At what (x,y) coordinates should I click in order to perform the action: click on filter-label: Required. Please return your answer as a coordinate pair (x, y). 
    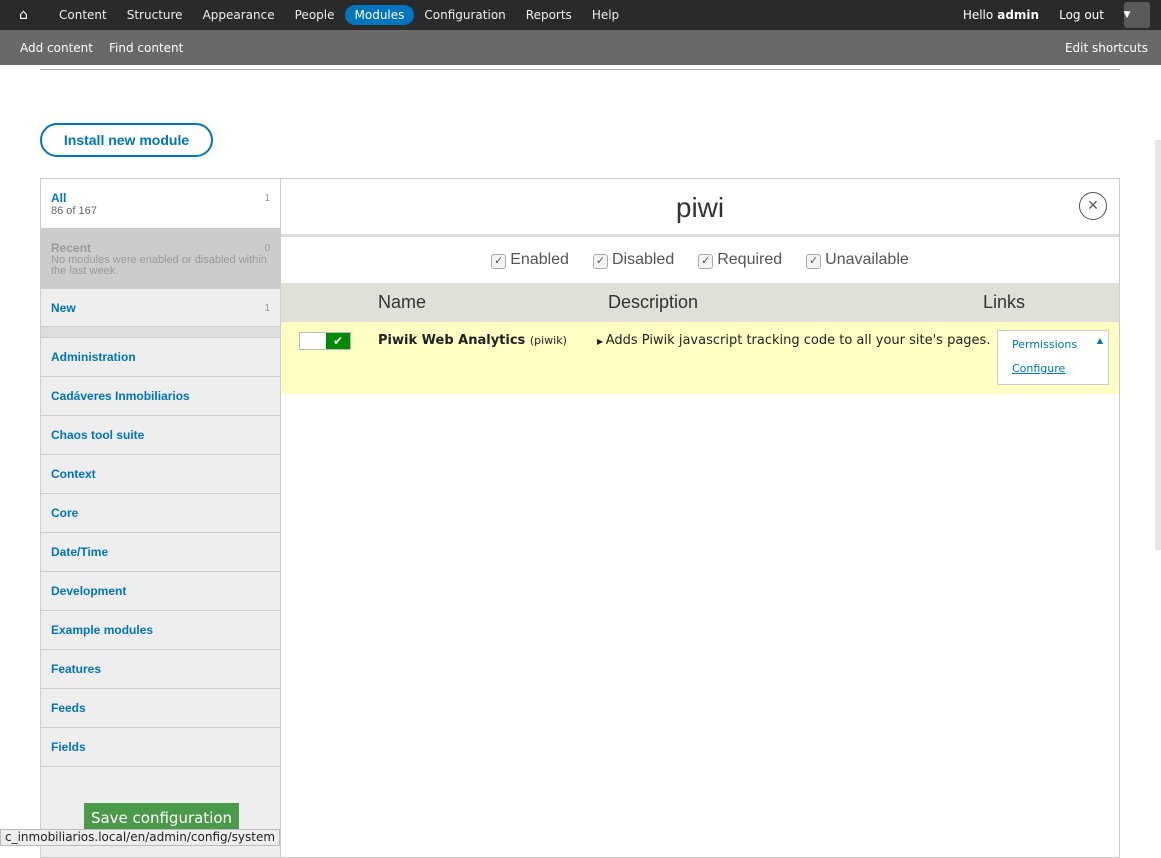
    Looking at the image, I should click on (750, 259).